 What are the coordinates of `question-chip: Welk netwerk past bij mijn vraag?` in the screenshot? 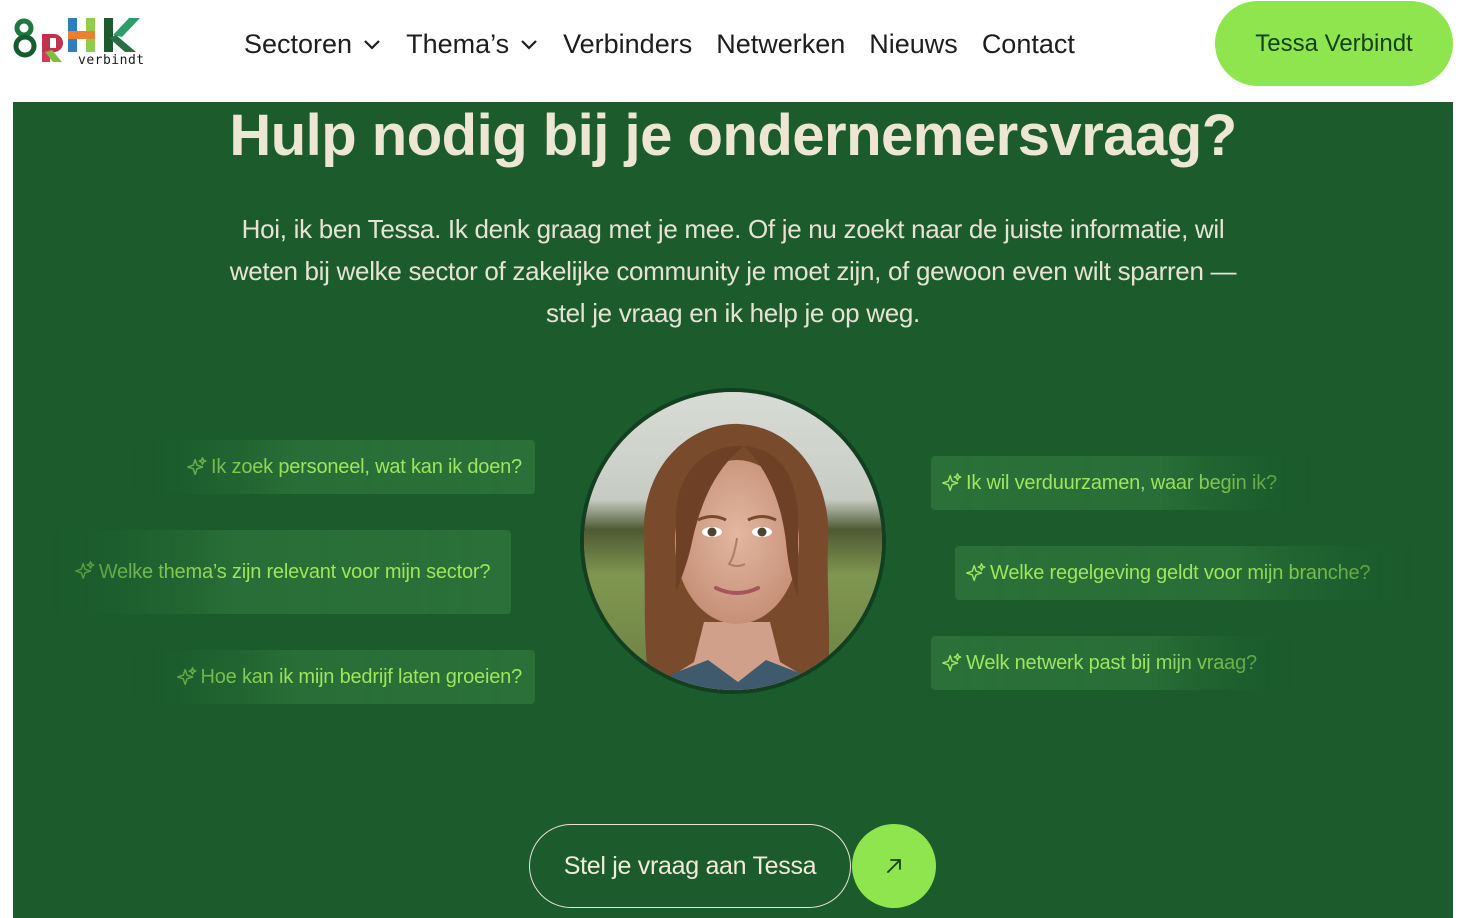 It's located at (1112, 663).